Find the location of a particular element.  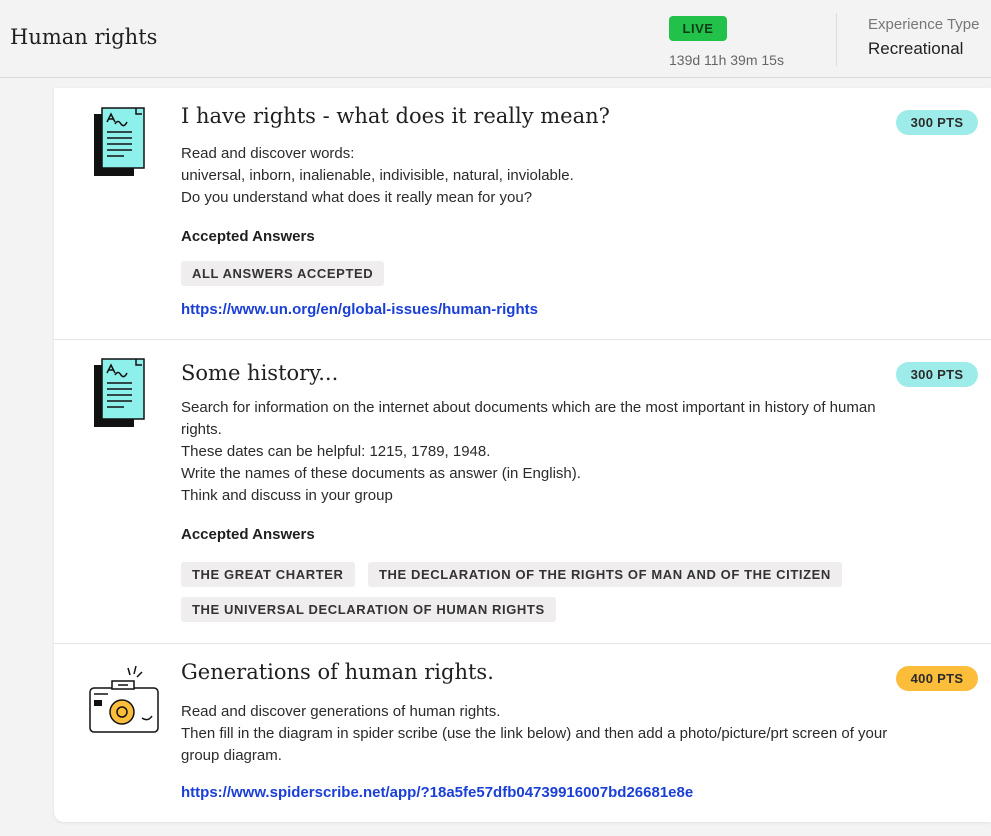

header-divider is located at coordinates (836, 39).